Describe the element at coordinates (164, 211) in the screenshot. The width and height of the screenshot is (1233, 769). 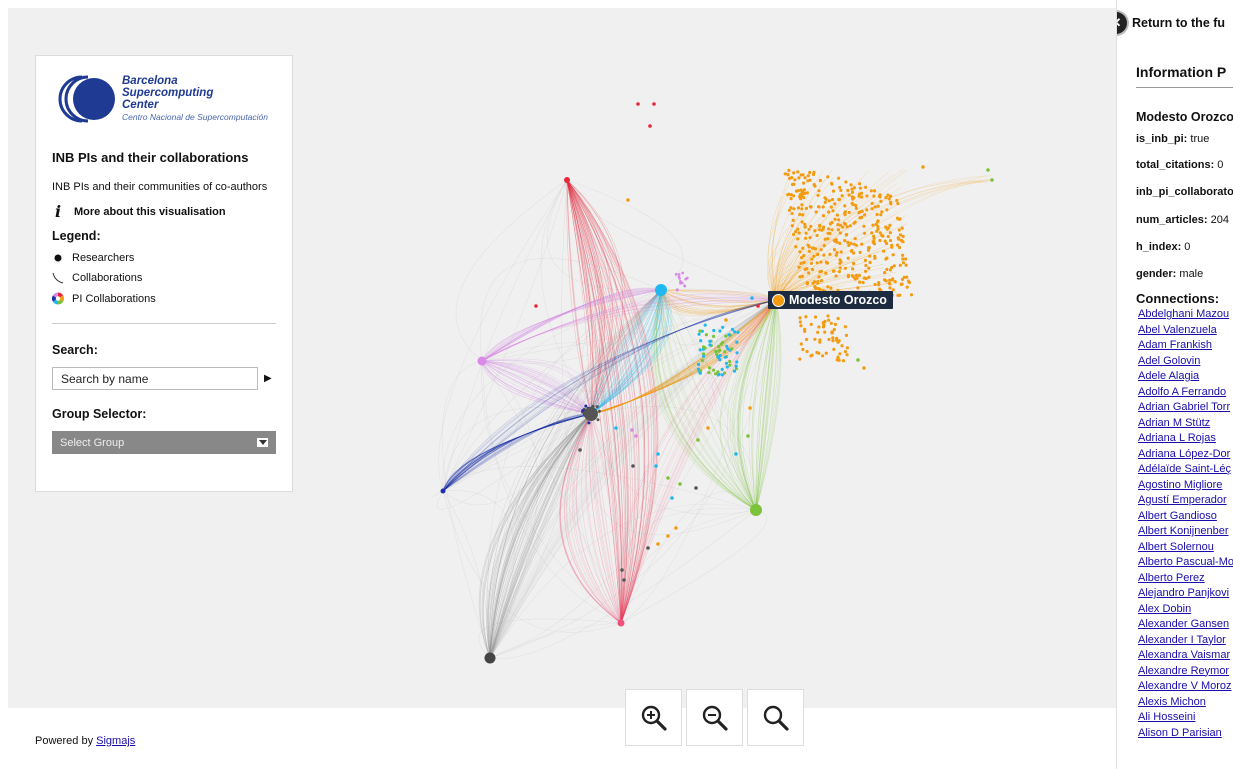
I see `more-about-link: i More about this visualisation` at that location.